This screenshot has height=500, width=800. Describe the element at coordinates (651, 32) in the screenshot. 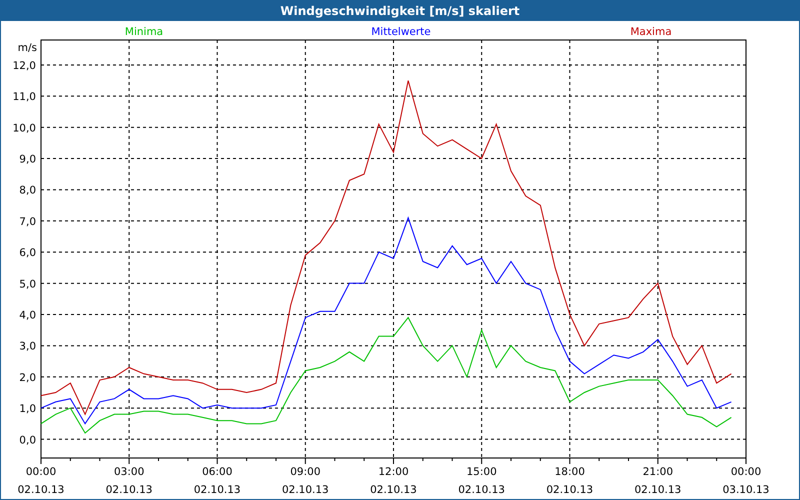

I see `legend-label: Maxima` at that location.